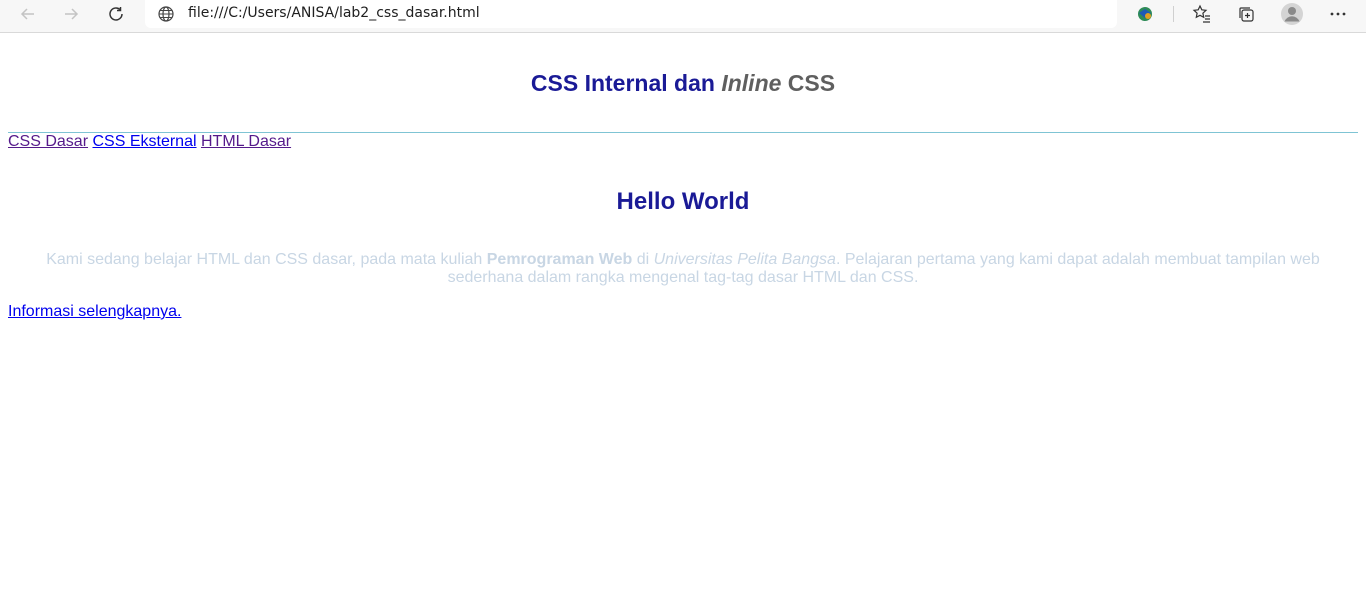 This screenshot has height=601, width=1366. I want to click on ellipsis-icon, so click(1338, 14).